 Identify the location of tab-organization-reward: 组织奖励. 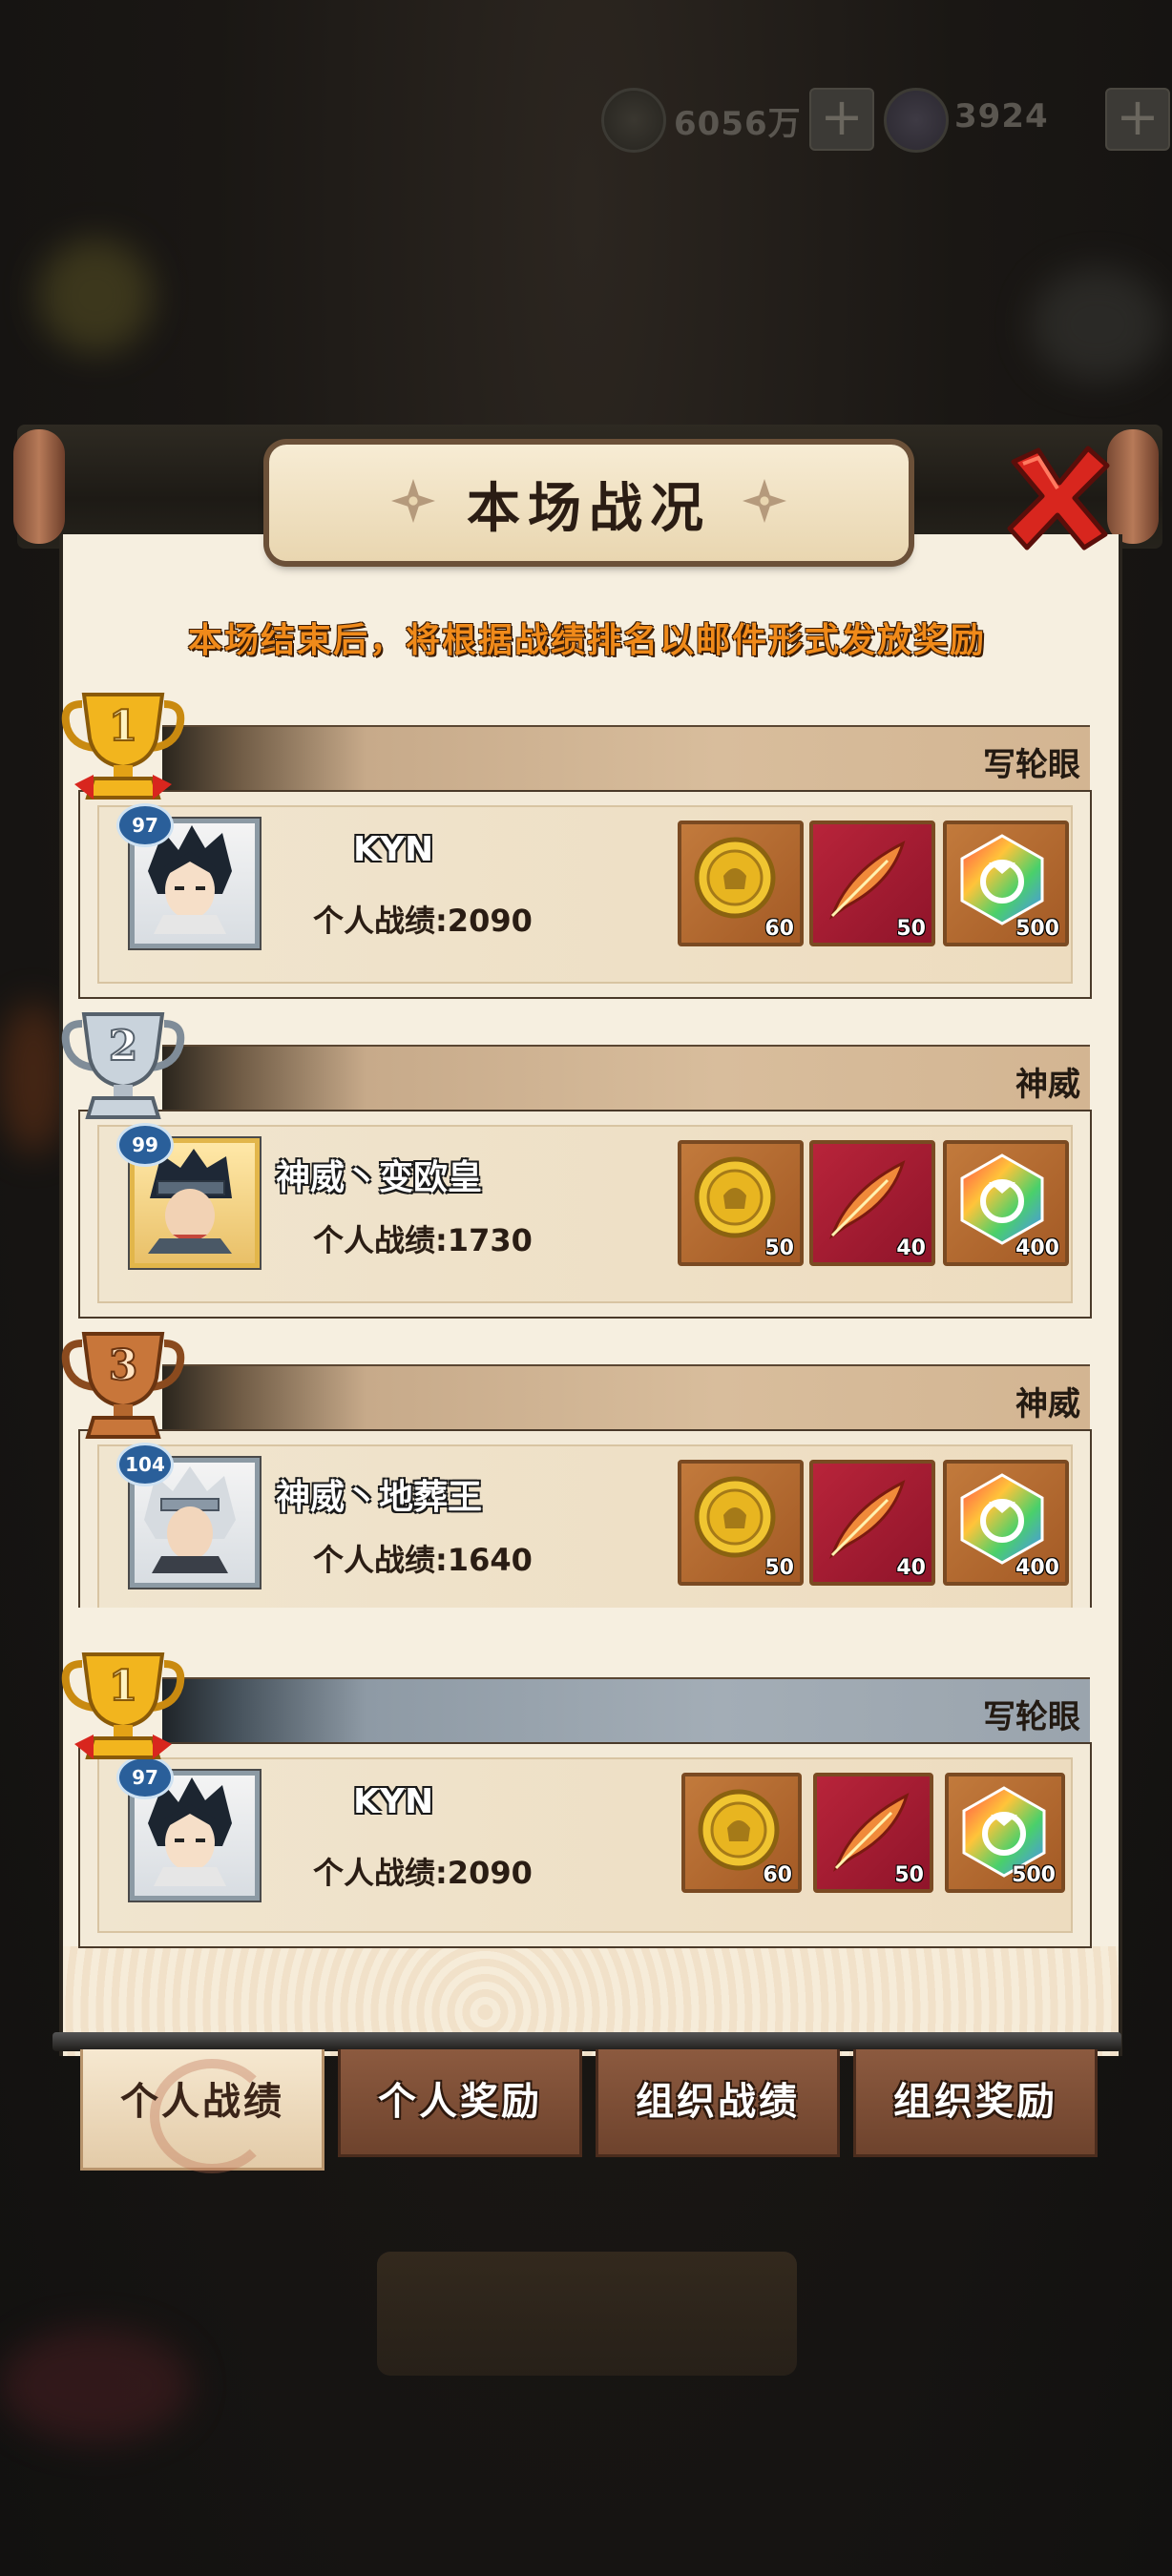
(976, 2103).